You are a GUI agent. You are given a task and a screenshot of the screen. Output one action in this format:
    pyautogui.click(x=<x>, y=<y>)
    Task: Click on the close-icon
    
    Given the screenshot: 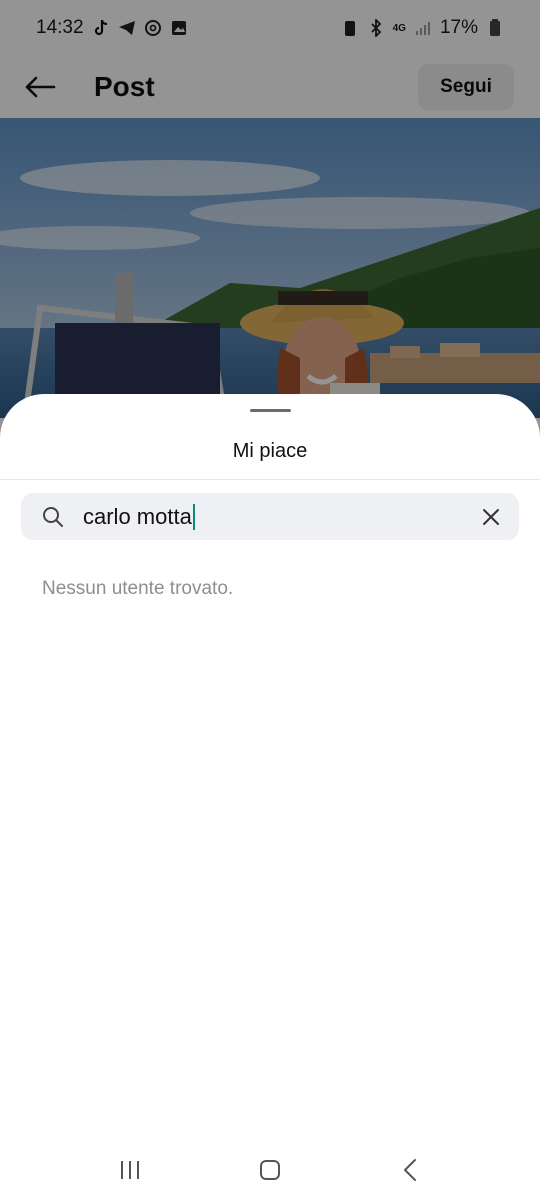 What is the action you would take?
    pyautogui.click(x=491, y=516)
    